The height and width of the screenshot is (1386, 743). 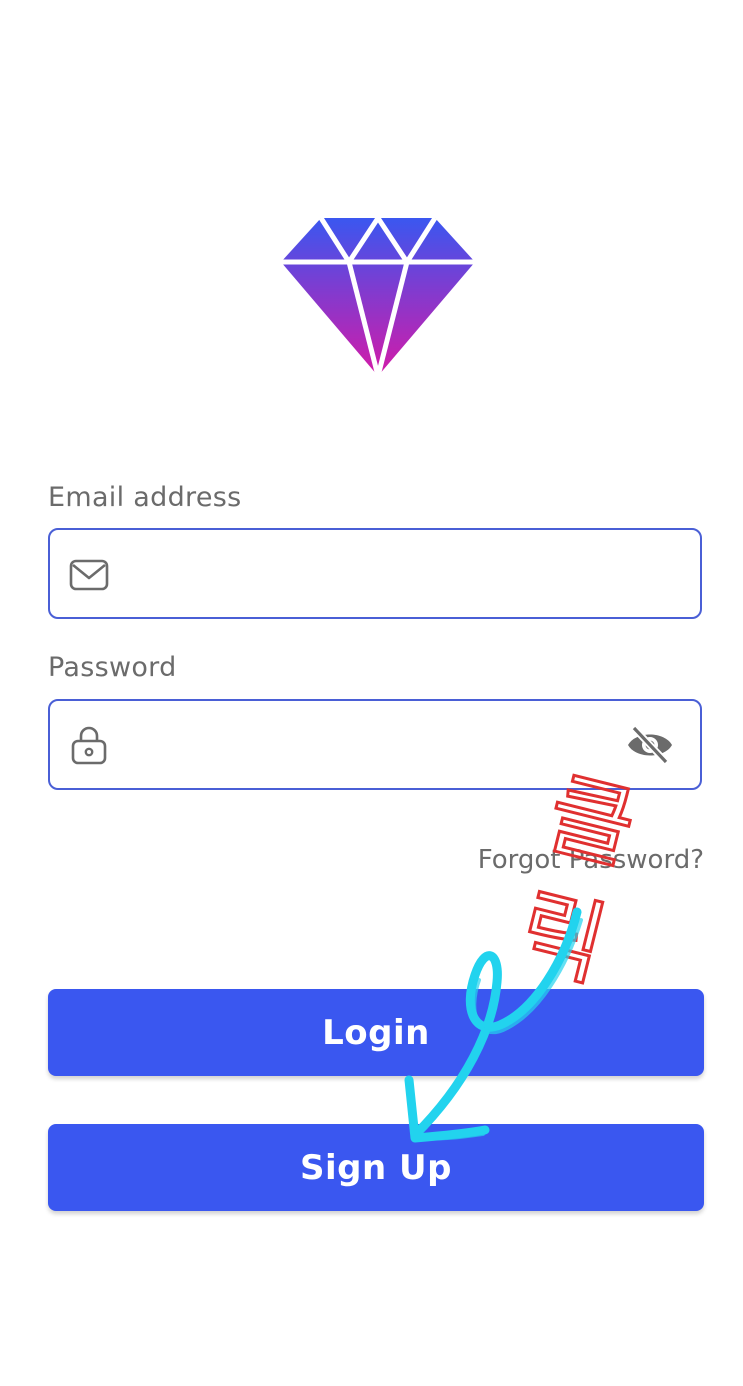 I want to click on password-label: Password, so click(x=112, y=667).